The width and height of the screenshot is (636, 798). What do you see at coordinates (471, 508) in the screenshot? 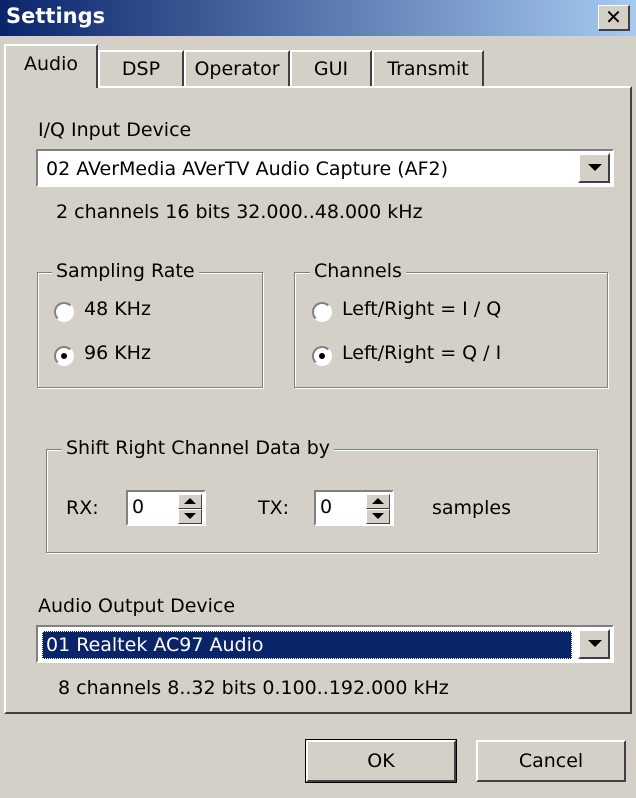
I see `samples-unit-label: samples` at bounding box center [471, 508].